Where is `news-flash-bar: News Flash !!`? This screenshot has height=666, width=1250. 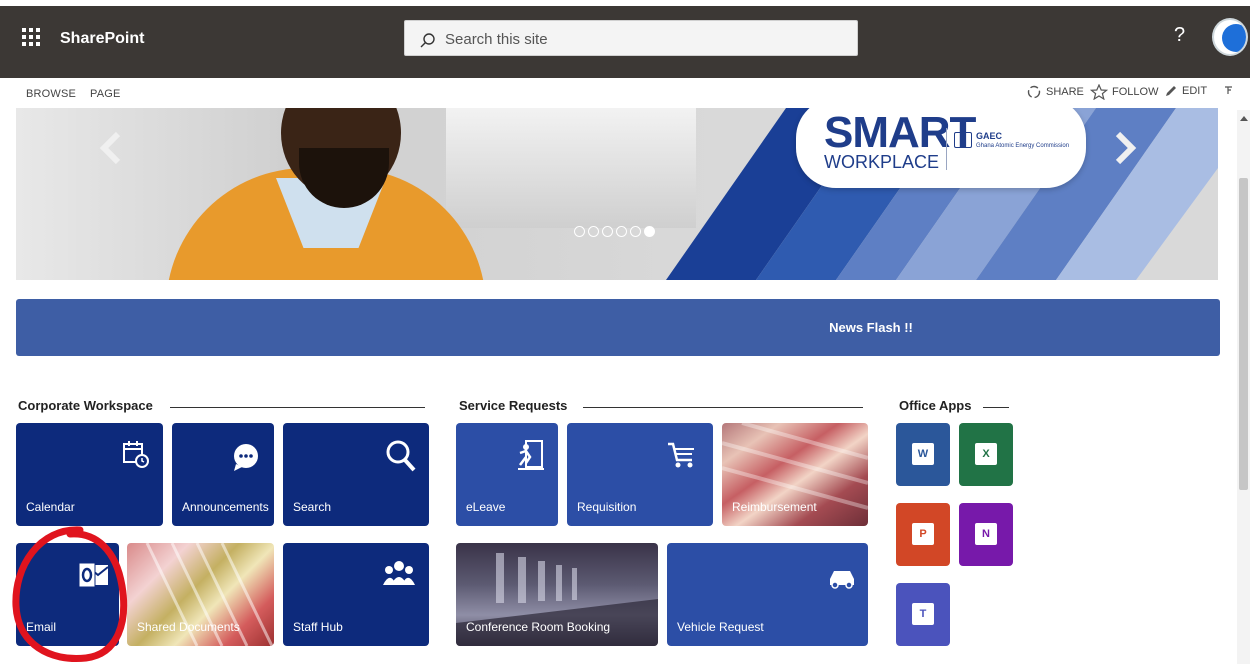
news-flash-bar: News Flash !! is located at coordinates (618, 327).